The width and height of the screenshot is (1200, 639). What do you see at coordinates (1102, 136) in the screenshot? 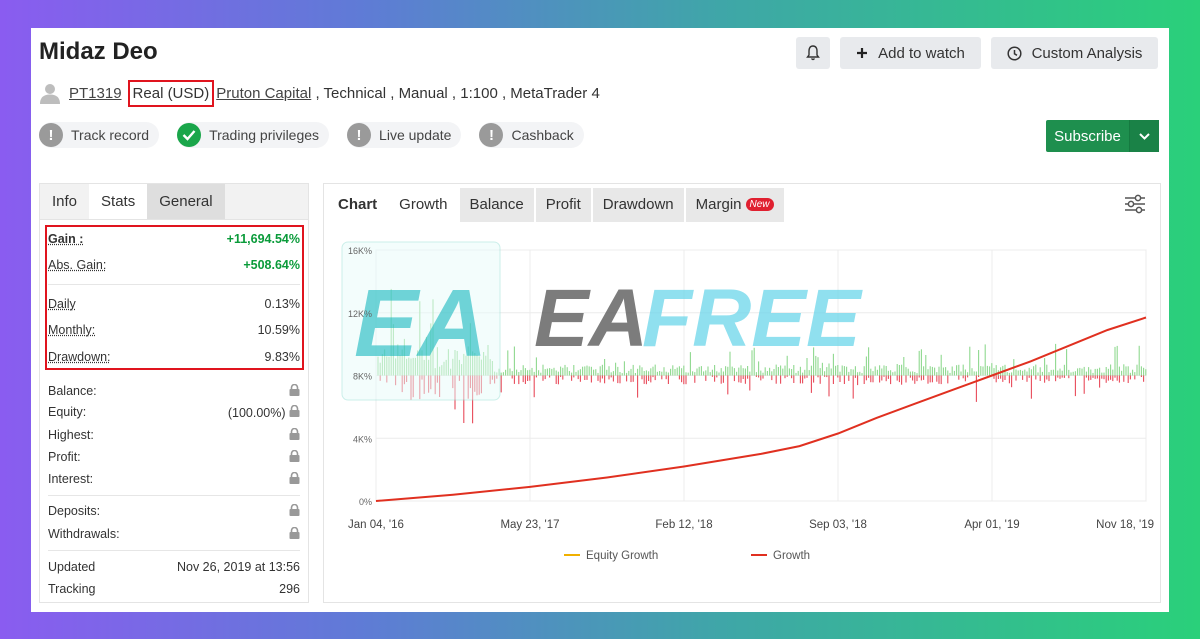
I see `subscribe-button: Subscribe` at bounding box center [1102, 136].